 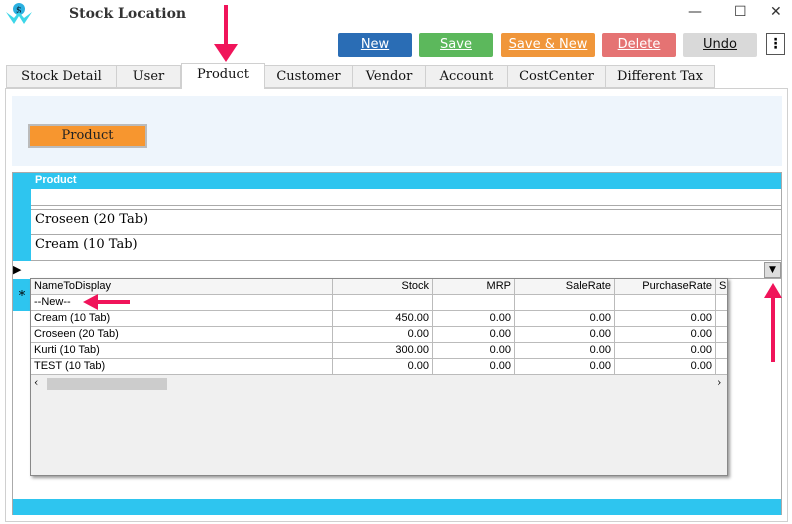 I want to click on tab-product: Product, so click(x=223, y=76).